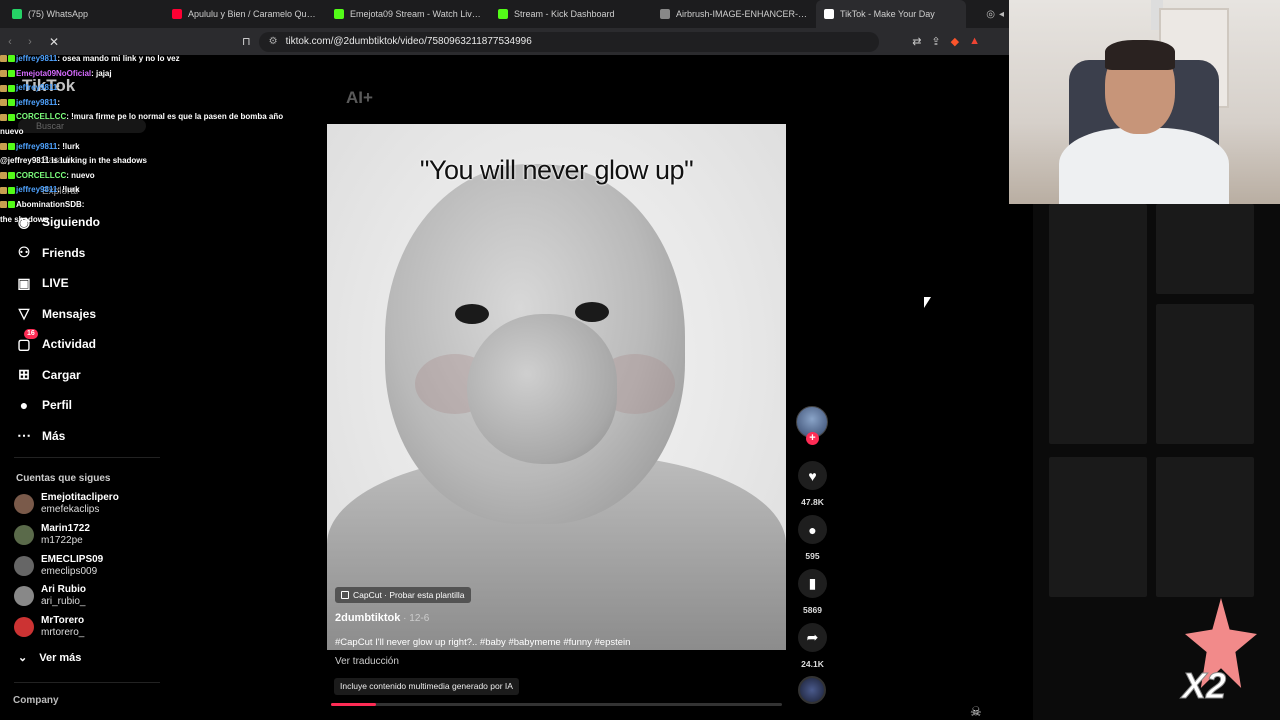 The height and width of the screenshot is (720, 1280). What do you see at coordinates (564, 14) in the screenshot?
I see `tab-label: Stream - Kick Dashboard` at bounding box center [564, 14].